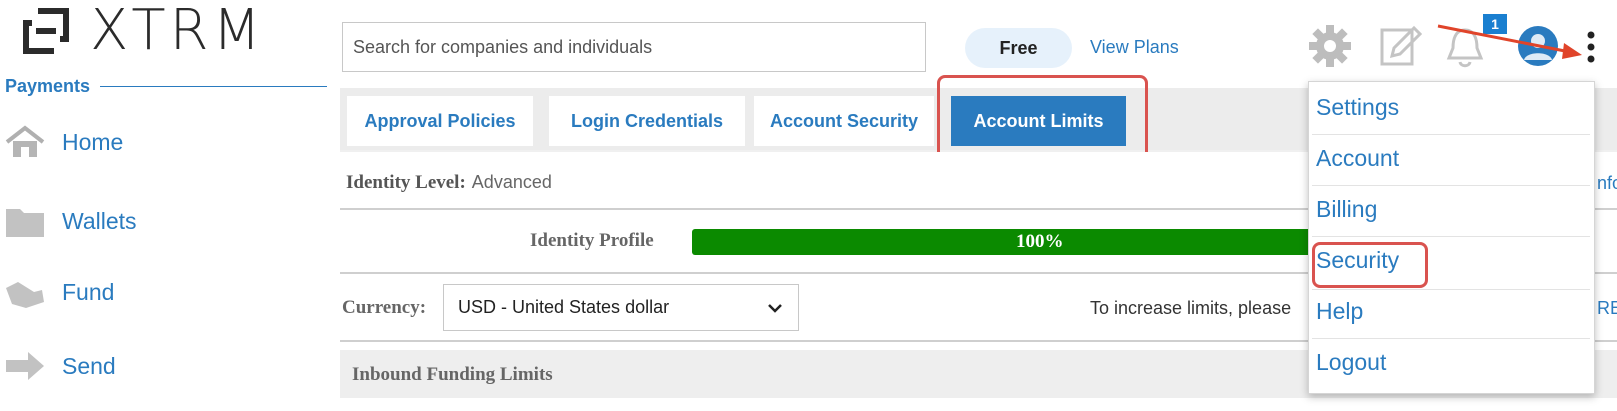 Image resolution: width=1617 pixels, height=411 pixels. What do you see at coordinates (564, 307) in the screenshot?
I see `currency-selected-value: USD - United States dollar` at bounding box center [564, 307].